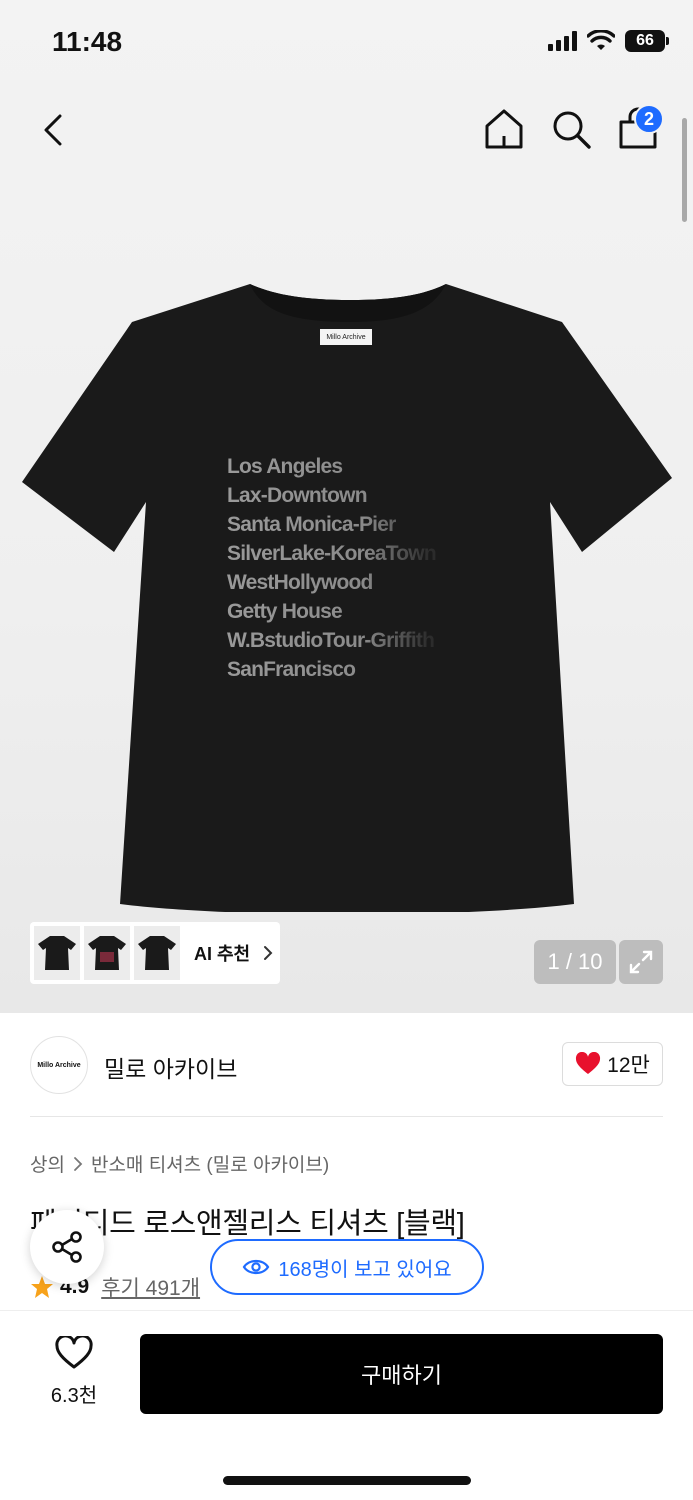 This screenshot has width=693, height=1500. I want to click on print-line: Los Angeles, so click(352, 466).